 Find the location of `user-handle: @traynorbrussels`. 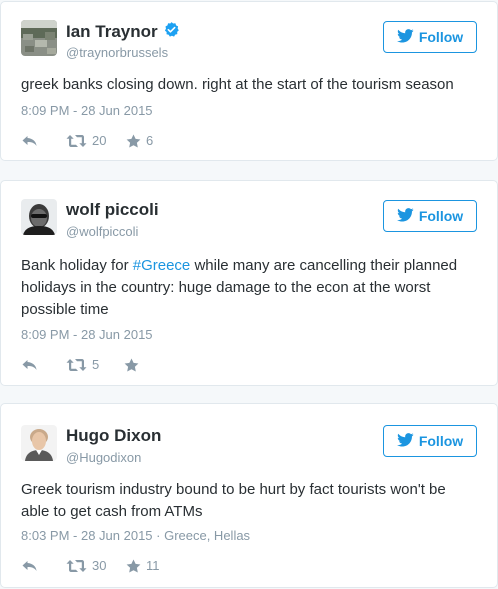

user-handle: @traynorbrussels is located at coordinates (117, 52).